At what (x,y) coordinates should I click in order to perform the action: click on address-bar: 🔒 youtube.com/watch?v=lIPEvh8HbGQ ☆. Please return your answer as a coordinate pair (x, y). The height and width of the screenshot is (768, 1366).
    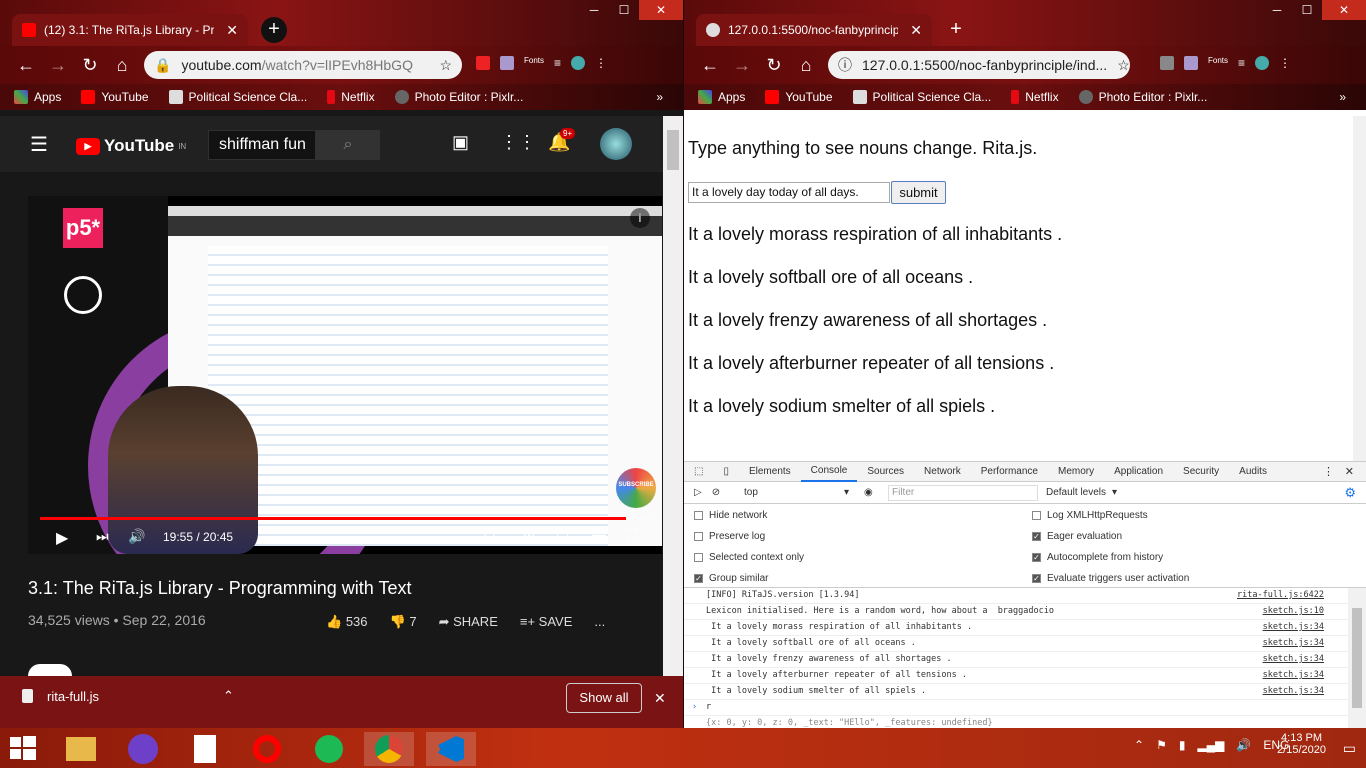
    Looking at the image, I should click on (303, 65).